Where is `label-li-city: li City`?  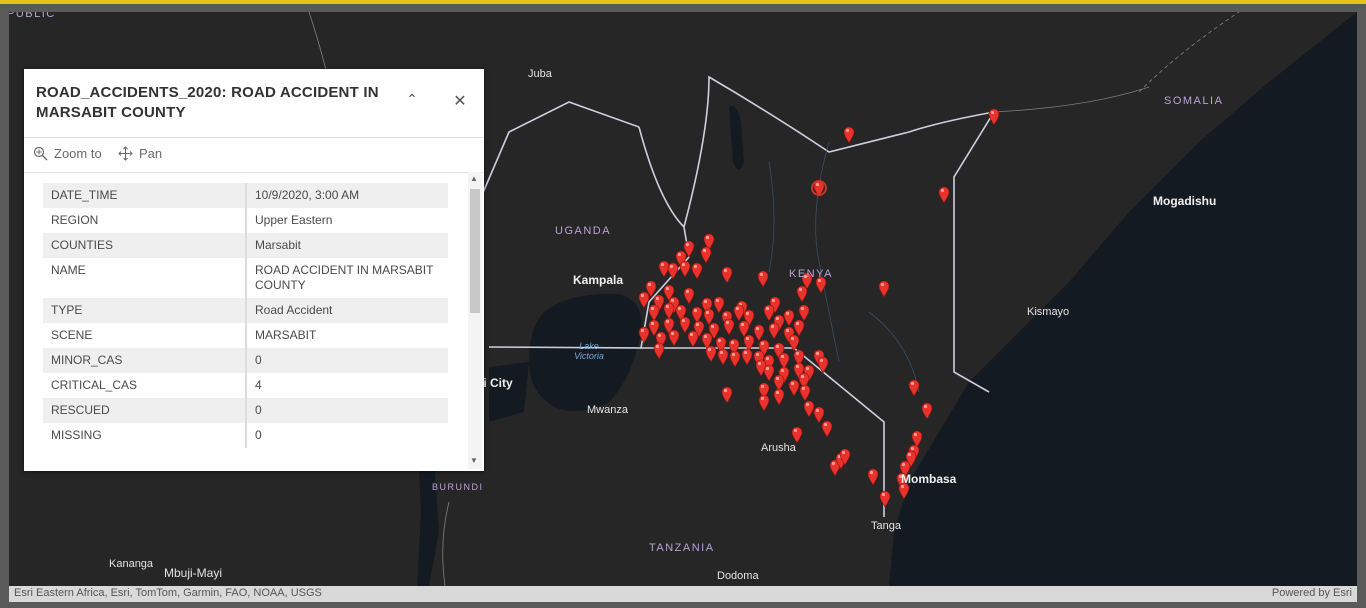 label-li-city: li City is located at coordinates (496, 383).